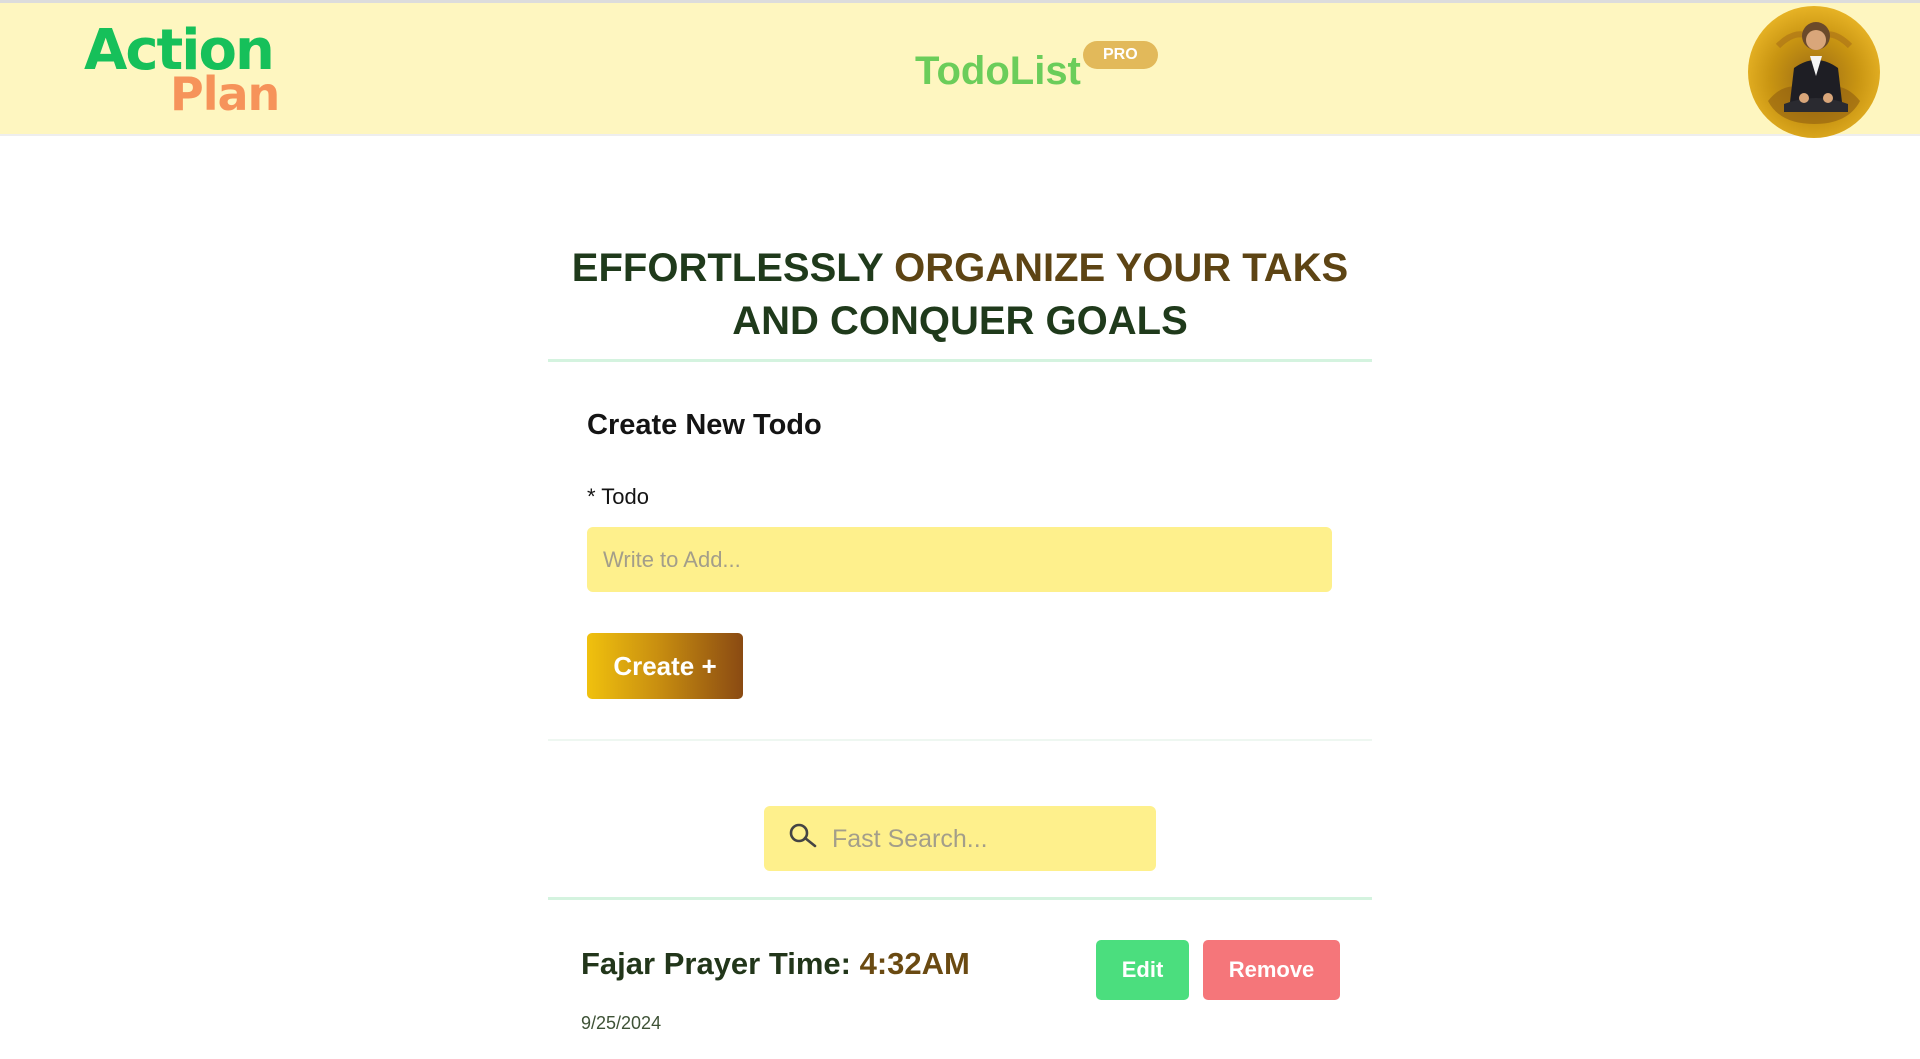  Describe the element at coordinates (727, 267) in the screenshot. I see `hero-part-1: EFFORTLESSLY` at that location.